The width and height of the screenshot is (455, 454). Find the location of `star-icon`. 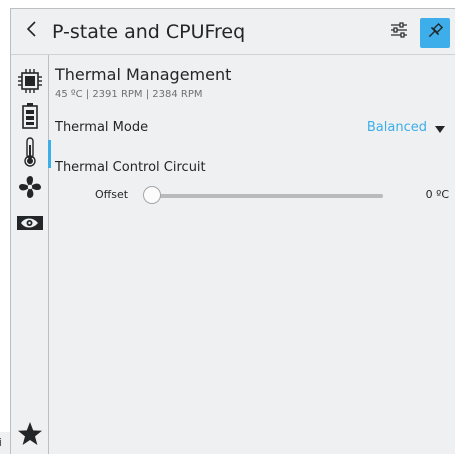

star-icon is located at coordinates (30, 436).